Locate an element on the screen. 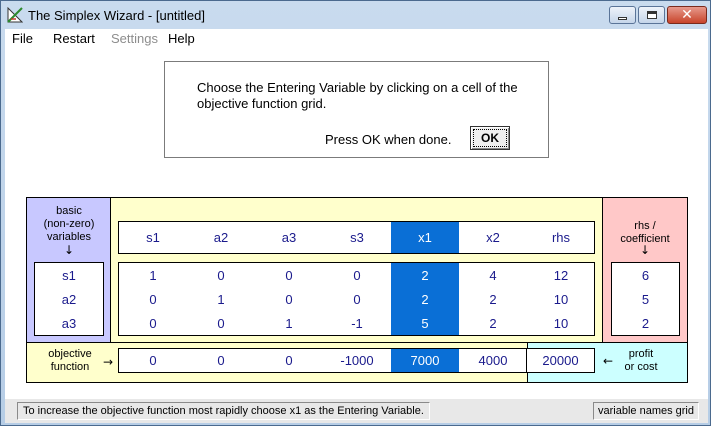 The height and width of the screenshot is (426, 711). ratio-cell: 5 is located at coordinates (645, 299).